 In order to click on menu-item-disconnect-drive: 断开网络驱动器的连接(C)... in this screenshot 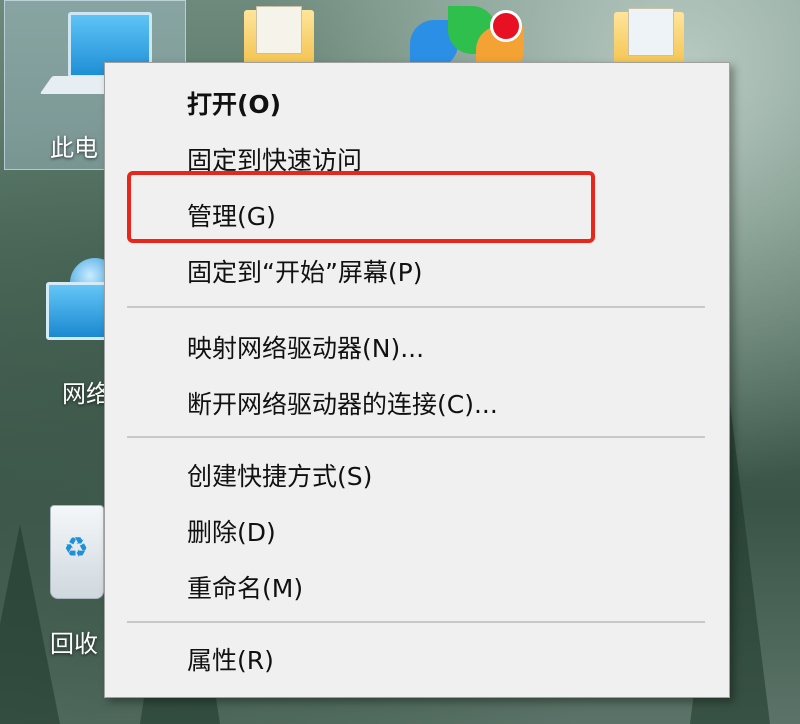, I will do `click(417, 403)`.